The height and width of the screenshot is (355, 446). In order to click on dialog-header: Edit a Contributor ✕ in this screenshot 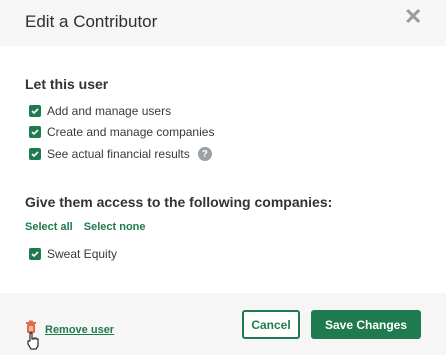, I will do `click(223, 23)`.